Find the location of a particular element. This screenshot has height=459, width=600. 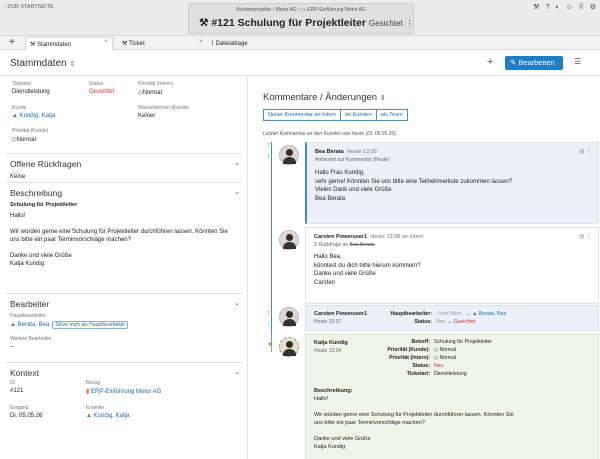

comment-subtitle: Antwortet auf Kommentar (Heute) is located at coordinates (352, 160).